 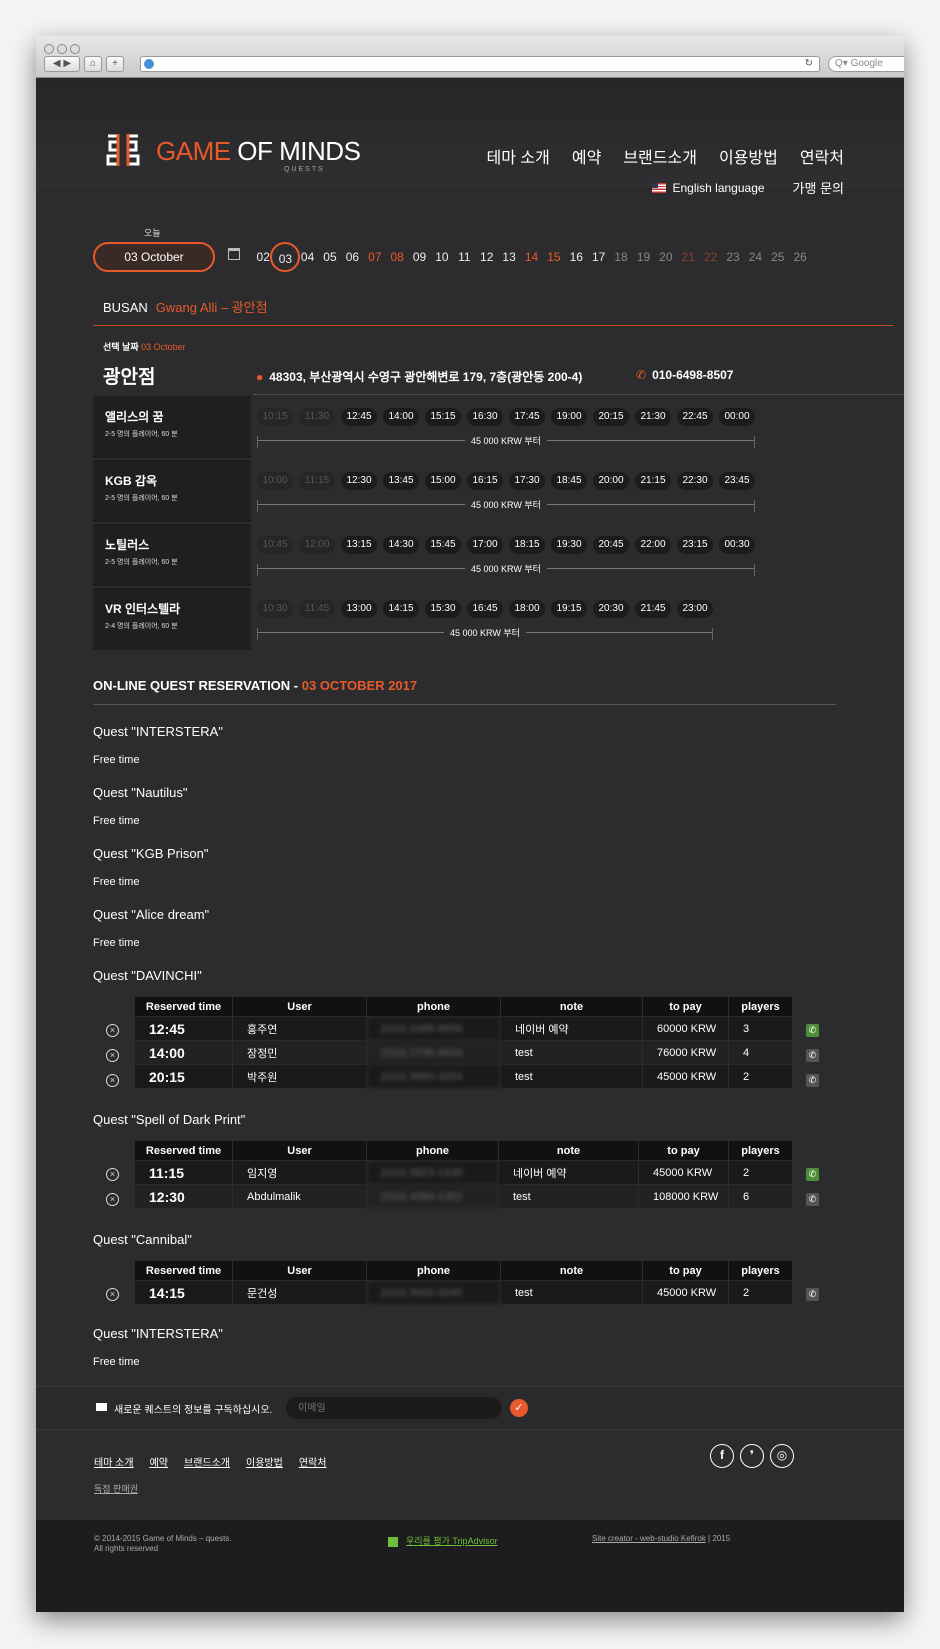 What do you see at coordinates (809, 63) in the screenshot?
I see `reload-icon: ↻` at bounding box center [809, 63].